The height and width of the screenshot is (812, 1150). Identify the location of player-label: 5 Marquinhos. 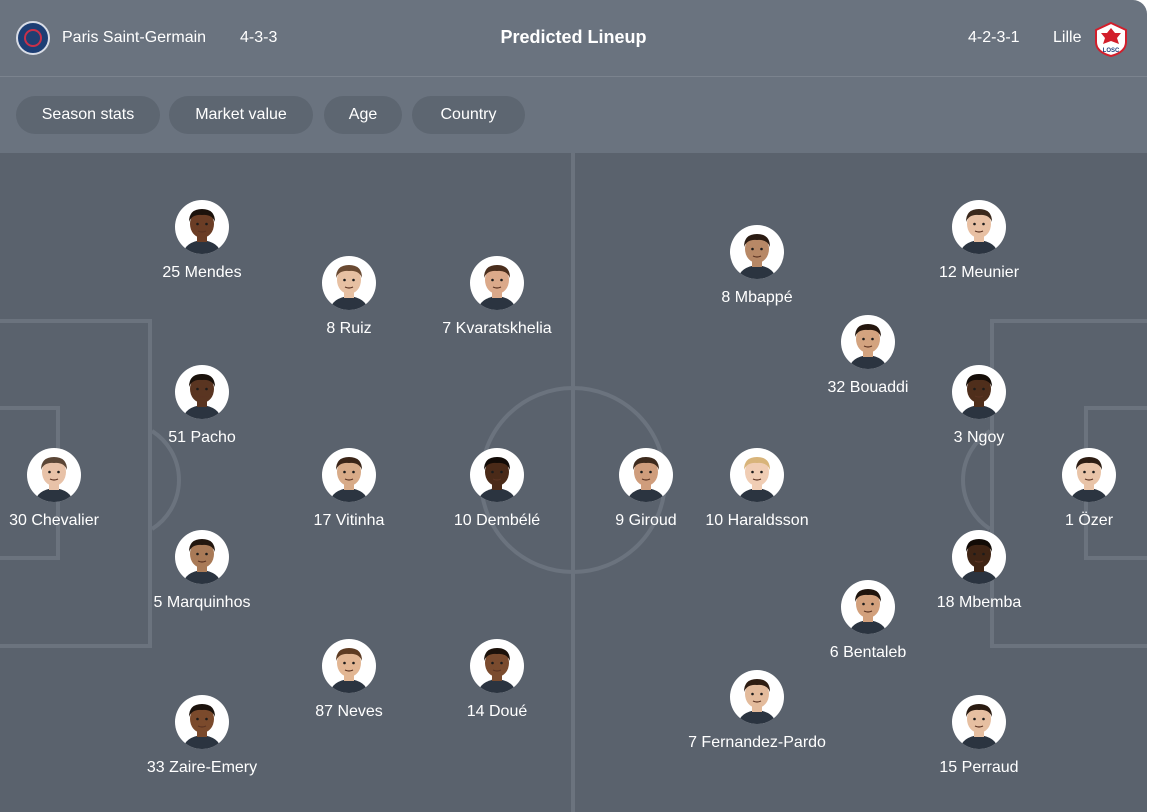
(202, 602).